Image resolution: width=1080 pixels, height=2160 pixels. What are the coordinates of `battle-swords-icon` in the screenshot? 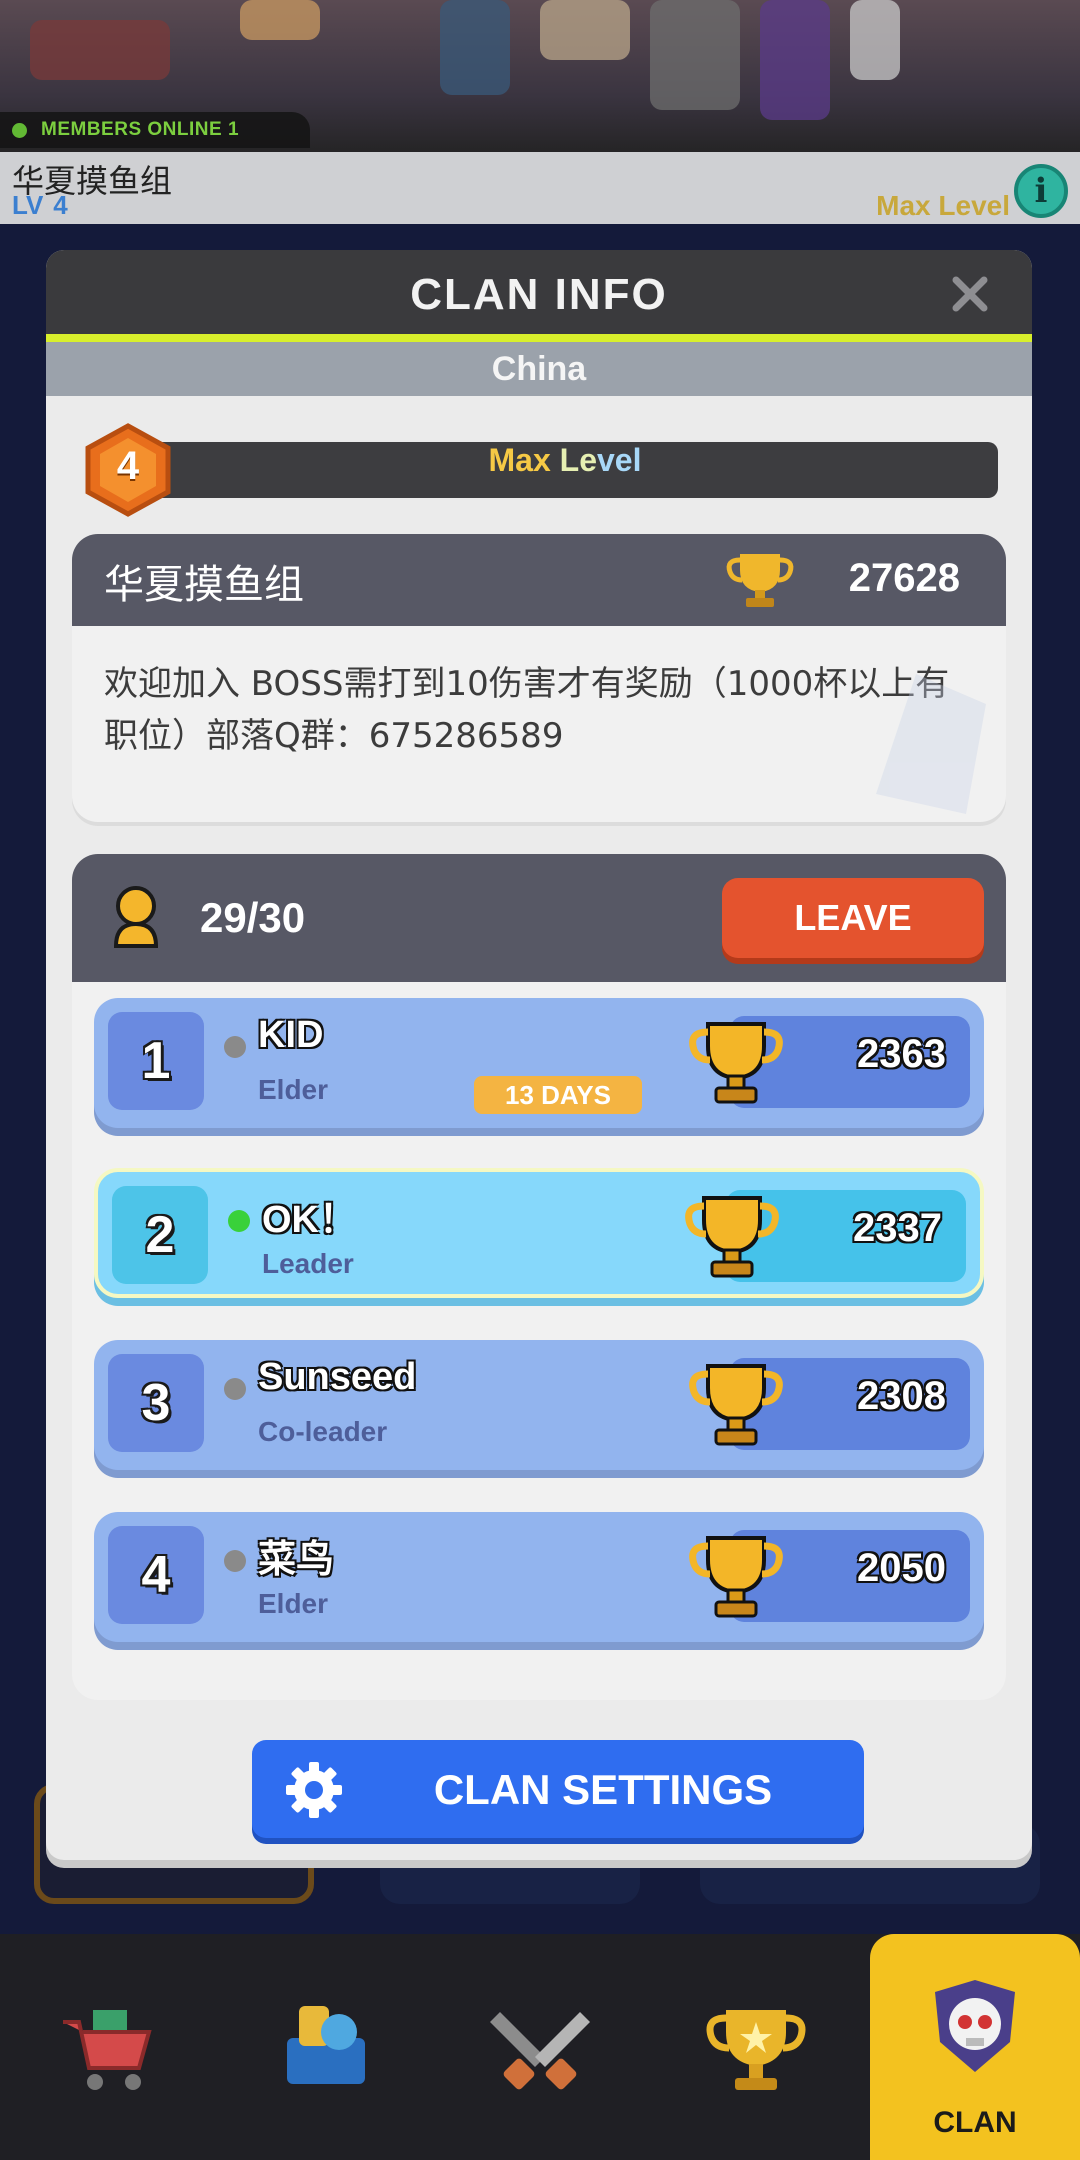 It's located at (540, 2051).